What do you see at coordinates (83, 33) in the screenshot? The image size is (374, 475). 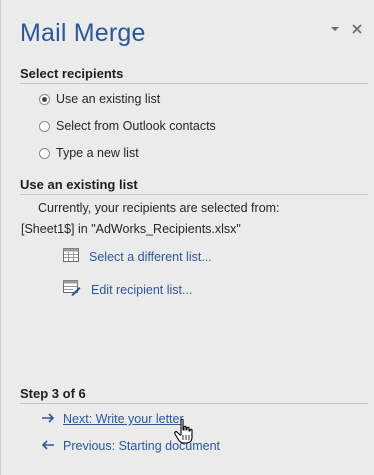 I see `pane-title: Mail Merge` at bounding box center [83, 33].